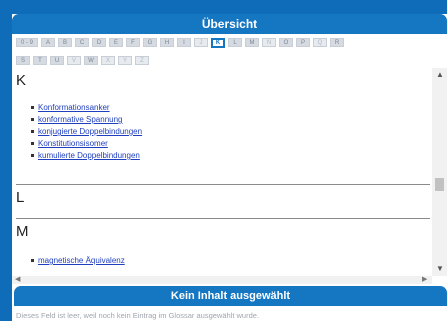 This screenshot has height=321, width=447. What do you see at coordinates (108, 60) in the screenshot?
I see `letter-button-x: X` at bounding box center [108, 60].